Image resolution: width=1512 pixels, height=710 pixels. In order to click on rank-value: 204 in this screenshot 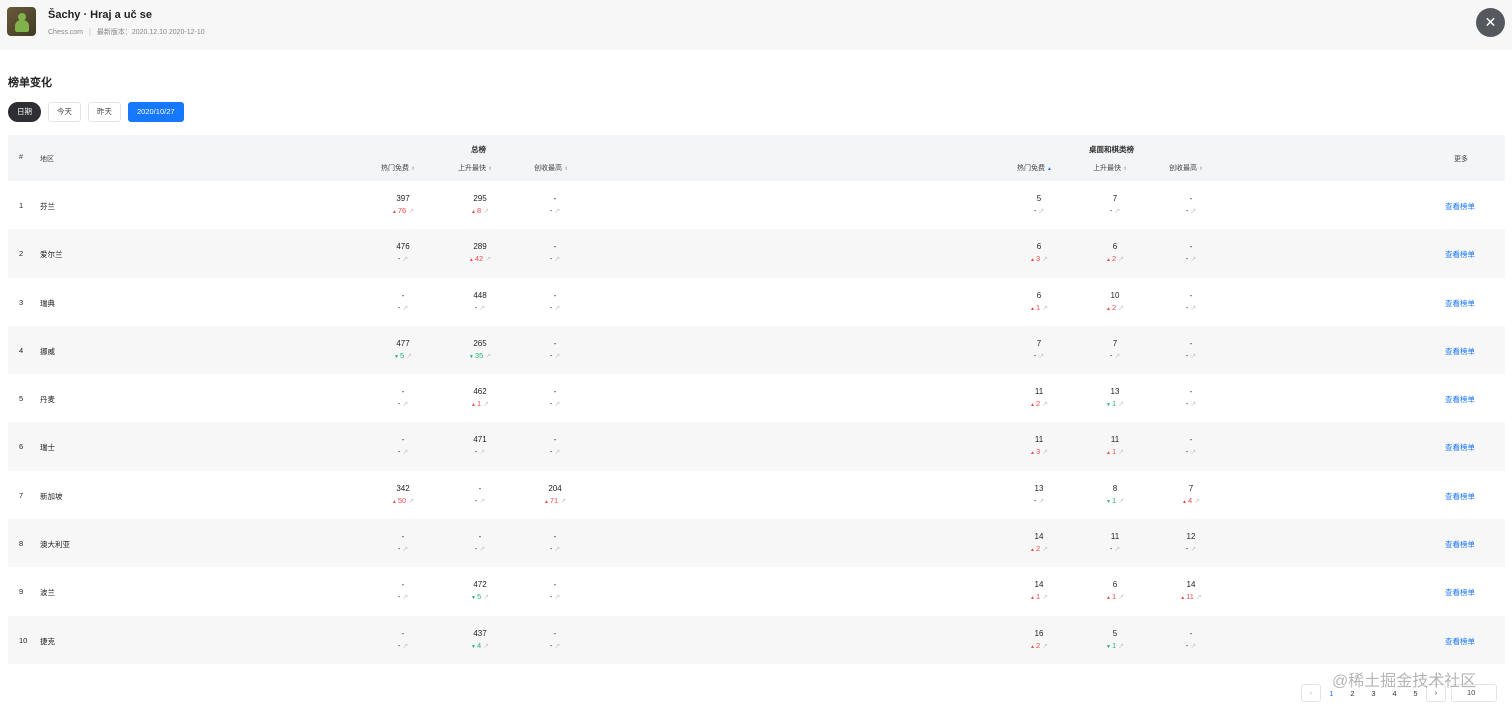, I will do `click(555, 488)`.